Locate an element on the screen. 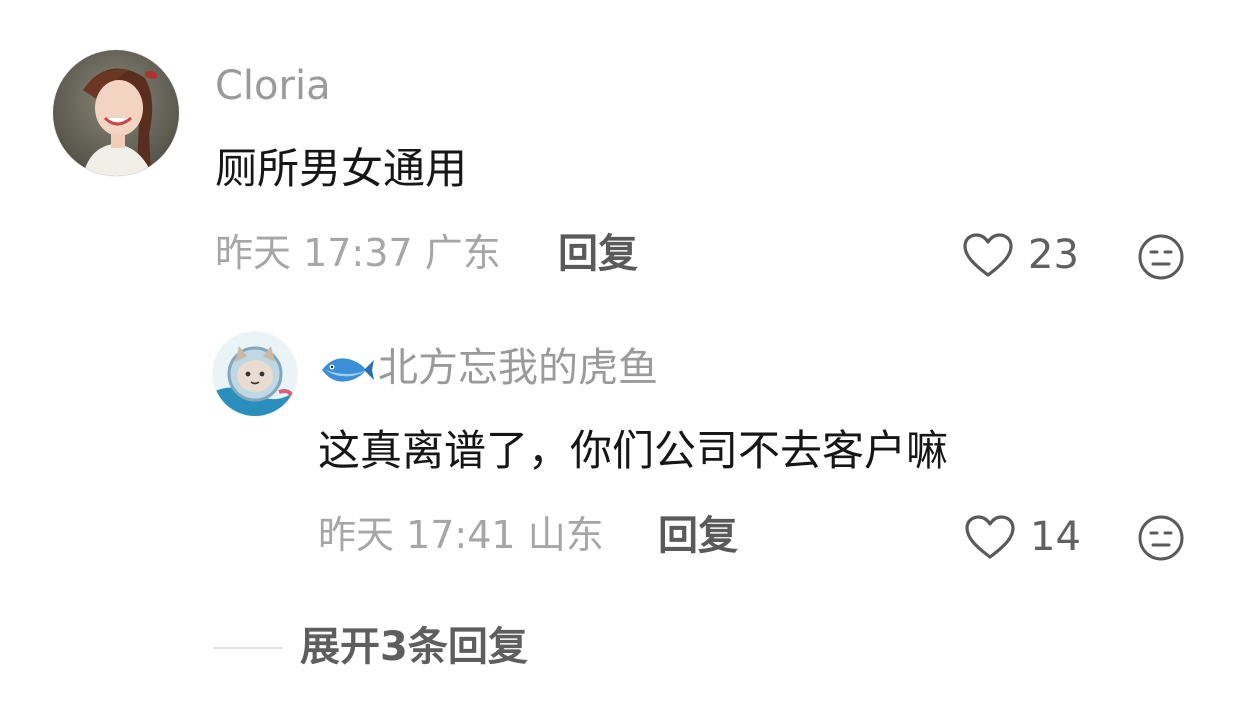 This screenshot has width=1260, height=727. reply-reply-button: 回复 is located at coordinates (698, 536).